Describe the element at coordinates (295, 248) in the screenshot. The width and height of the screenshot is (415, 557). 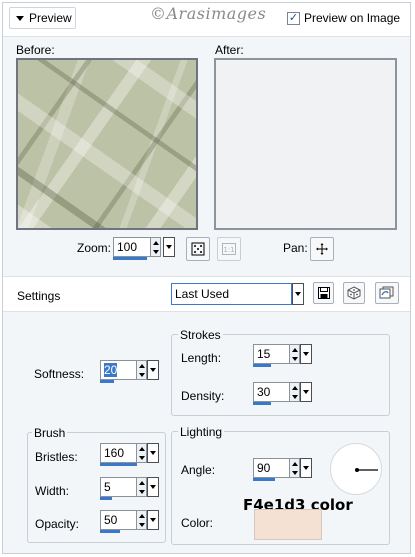
I see `pan-label: Pan:` at that location.